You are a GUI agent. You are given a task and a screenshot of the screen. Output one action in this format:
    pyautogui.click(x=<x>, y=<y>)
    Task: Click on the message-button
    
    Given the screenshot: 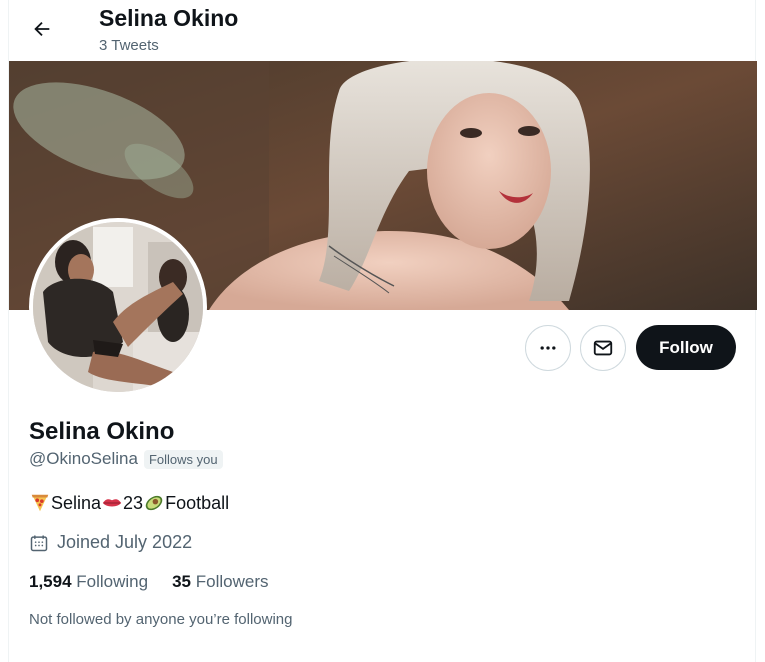 What is the action you would take?
    pyautogui.click(x=603, y=348)
    